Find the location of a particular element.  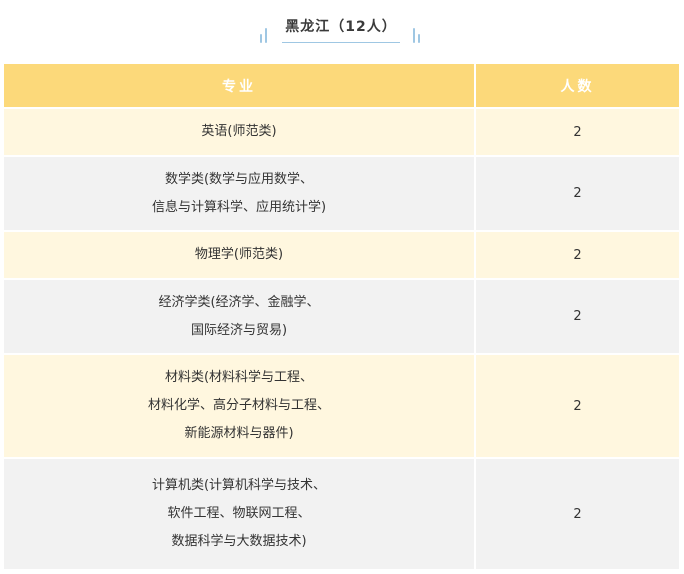

section-title: 黑龙江（12人） is located at coordinates (341, 27).